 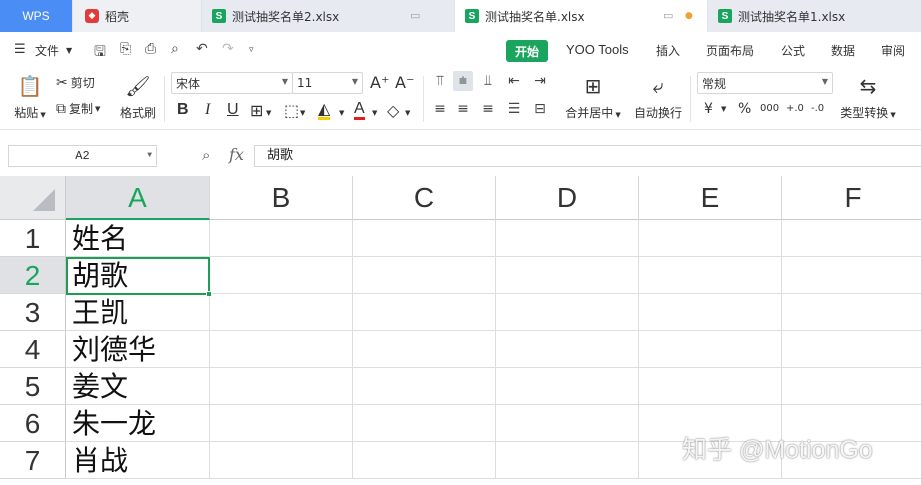 What do you see at coordinates (404, 82) in the screenshot?
I see `font-shrink-icon: A⁻` at bounding box center [404, 82].